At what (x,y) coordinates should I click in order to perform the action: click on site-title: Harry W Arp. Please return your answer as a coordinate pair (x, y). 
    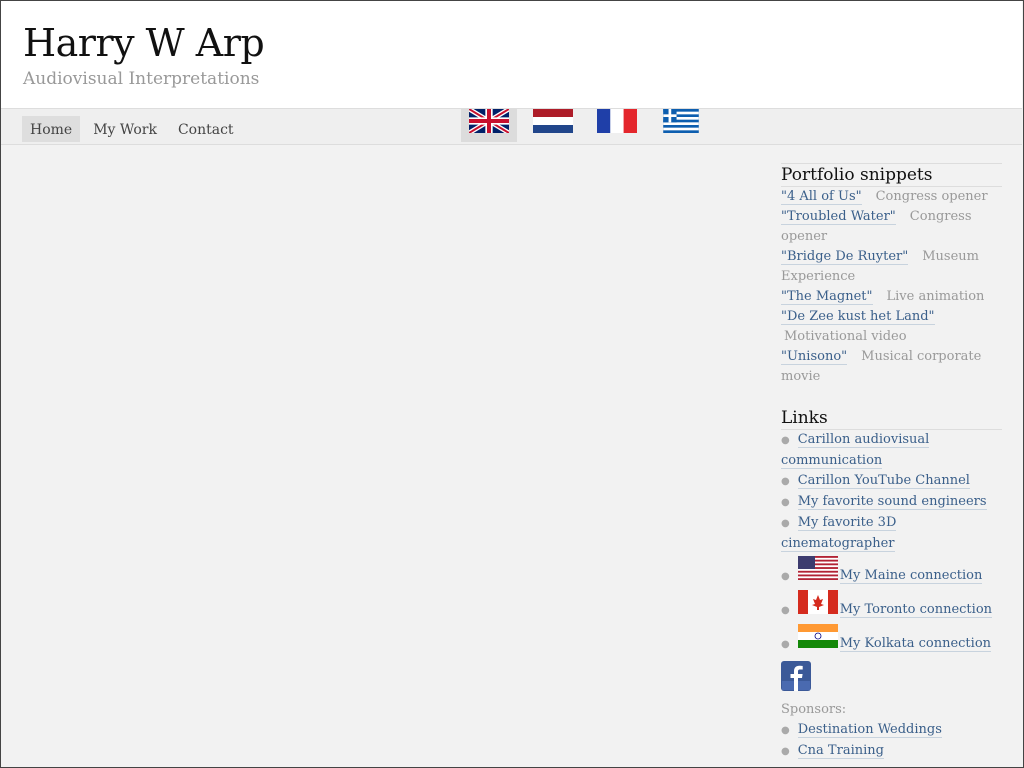
    Looking at the image, I should click on (144, 43).